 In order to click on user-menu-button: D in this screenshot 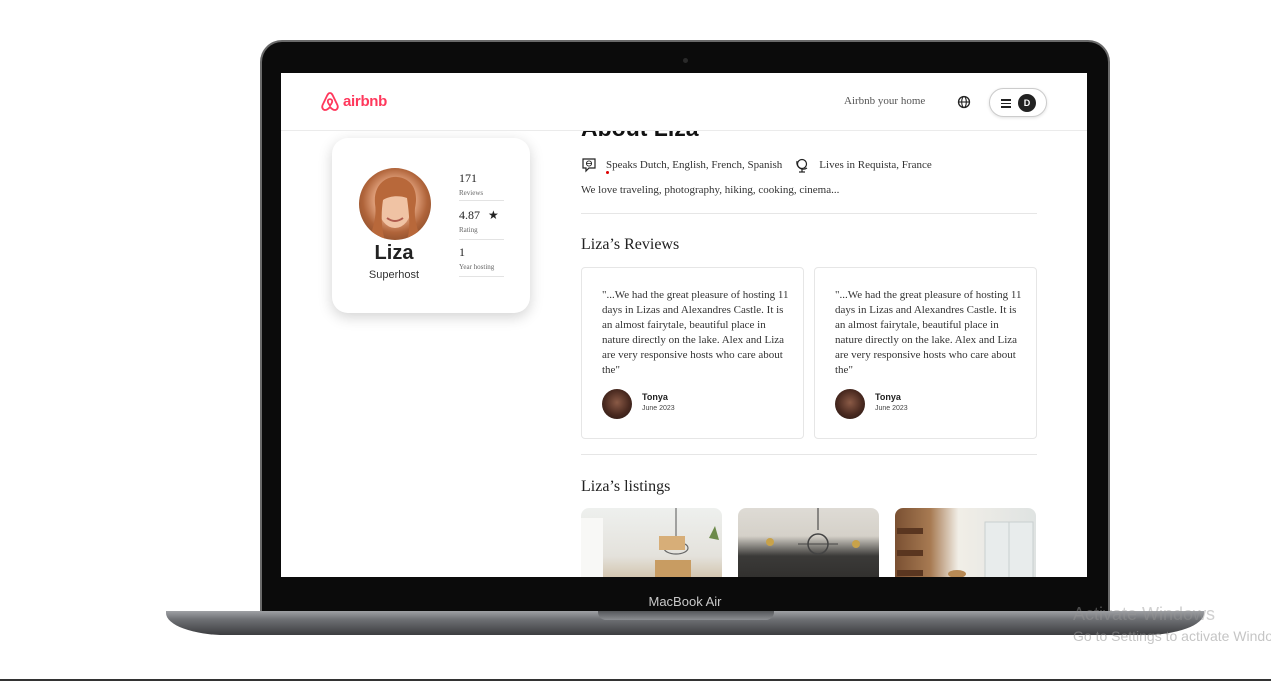, I will do `click(1018, 102)`.